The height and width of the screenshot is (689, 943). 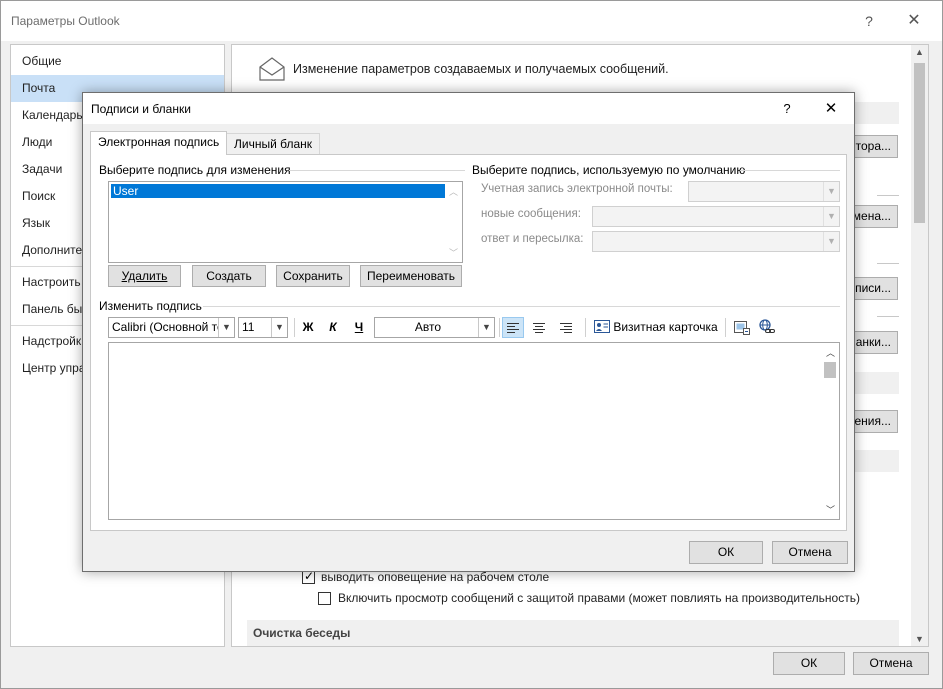 What do you see at coordinates (195, 170) in the screenshot?
I see `select-signature-label: Выберите подпись для изменения` at bounding box center [195, 170].